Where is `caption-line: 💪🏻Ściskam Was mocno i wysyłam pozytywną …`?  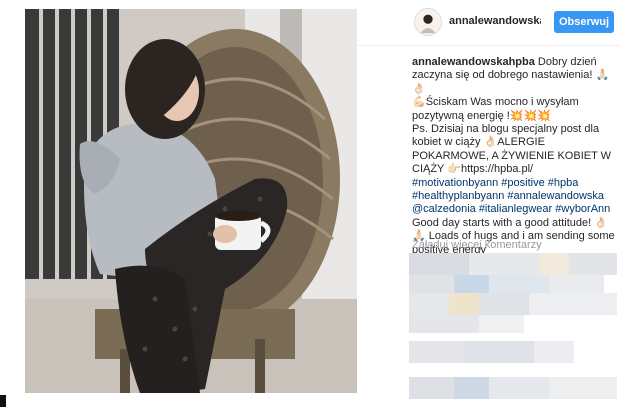 caption-line: 💪🏻Ściskam Was mocno i wysyłam pozytywną … is located at coordinates (495, 109).